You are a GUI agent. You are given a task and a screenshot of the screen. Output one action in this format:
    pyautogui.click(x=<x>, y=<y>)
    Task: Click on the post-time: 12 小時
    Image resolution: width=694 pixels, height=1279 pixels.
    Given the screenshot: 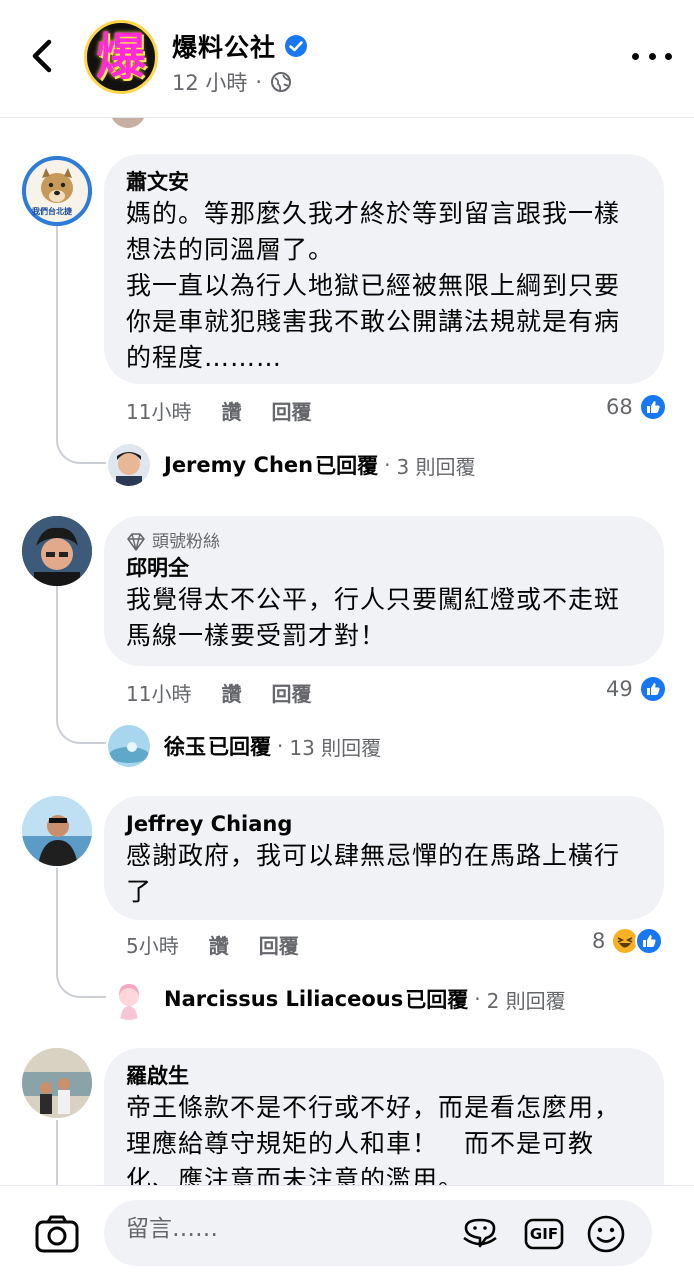 What is the action you would take?
    pyautogui.click(x=209, y=82)
    